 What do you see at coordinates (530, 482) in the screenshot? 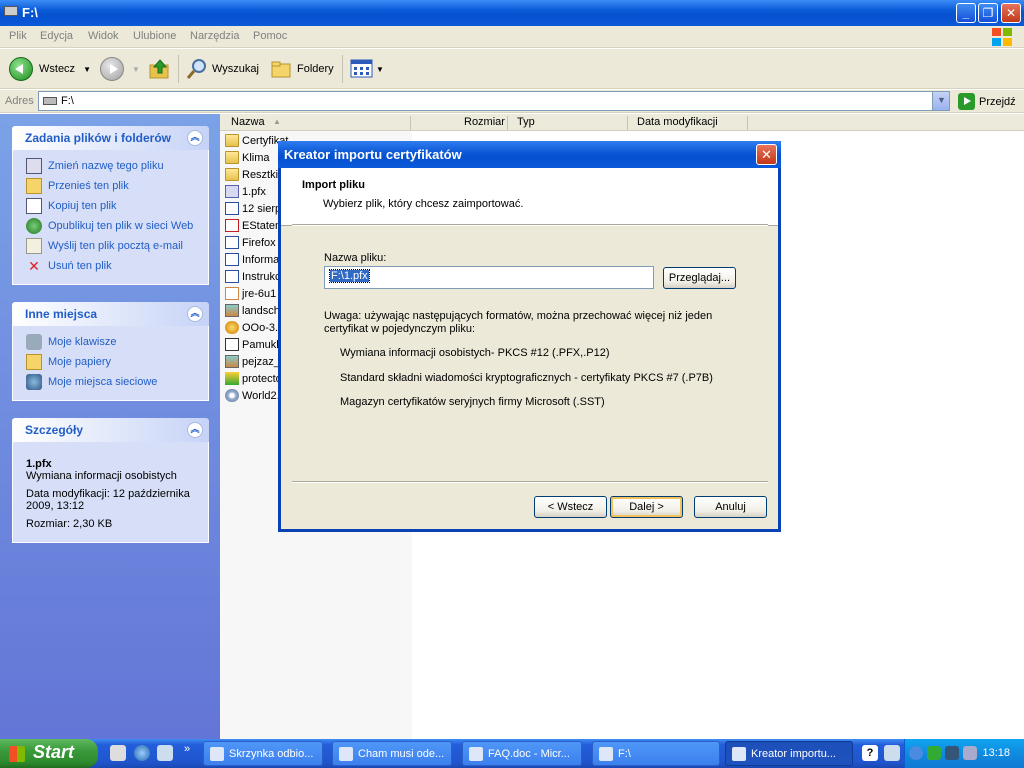
I see `divider` at bounding box center [530, 482].